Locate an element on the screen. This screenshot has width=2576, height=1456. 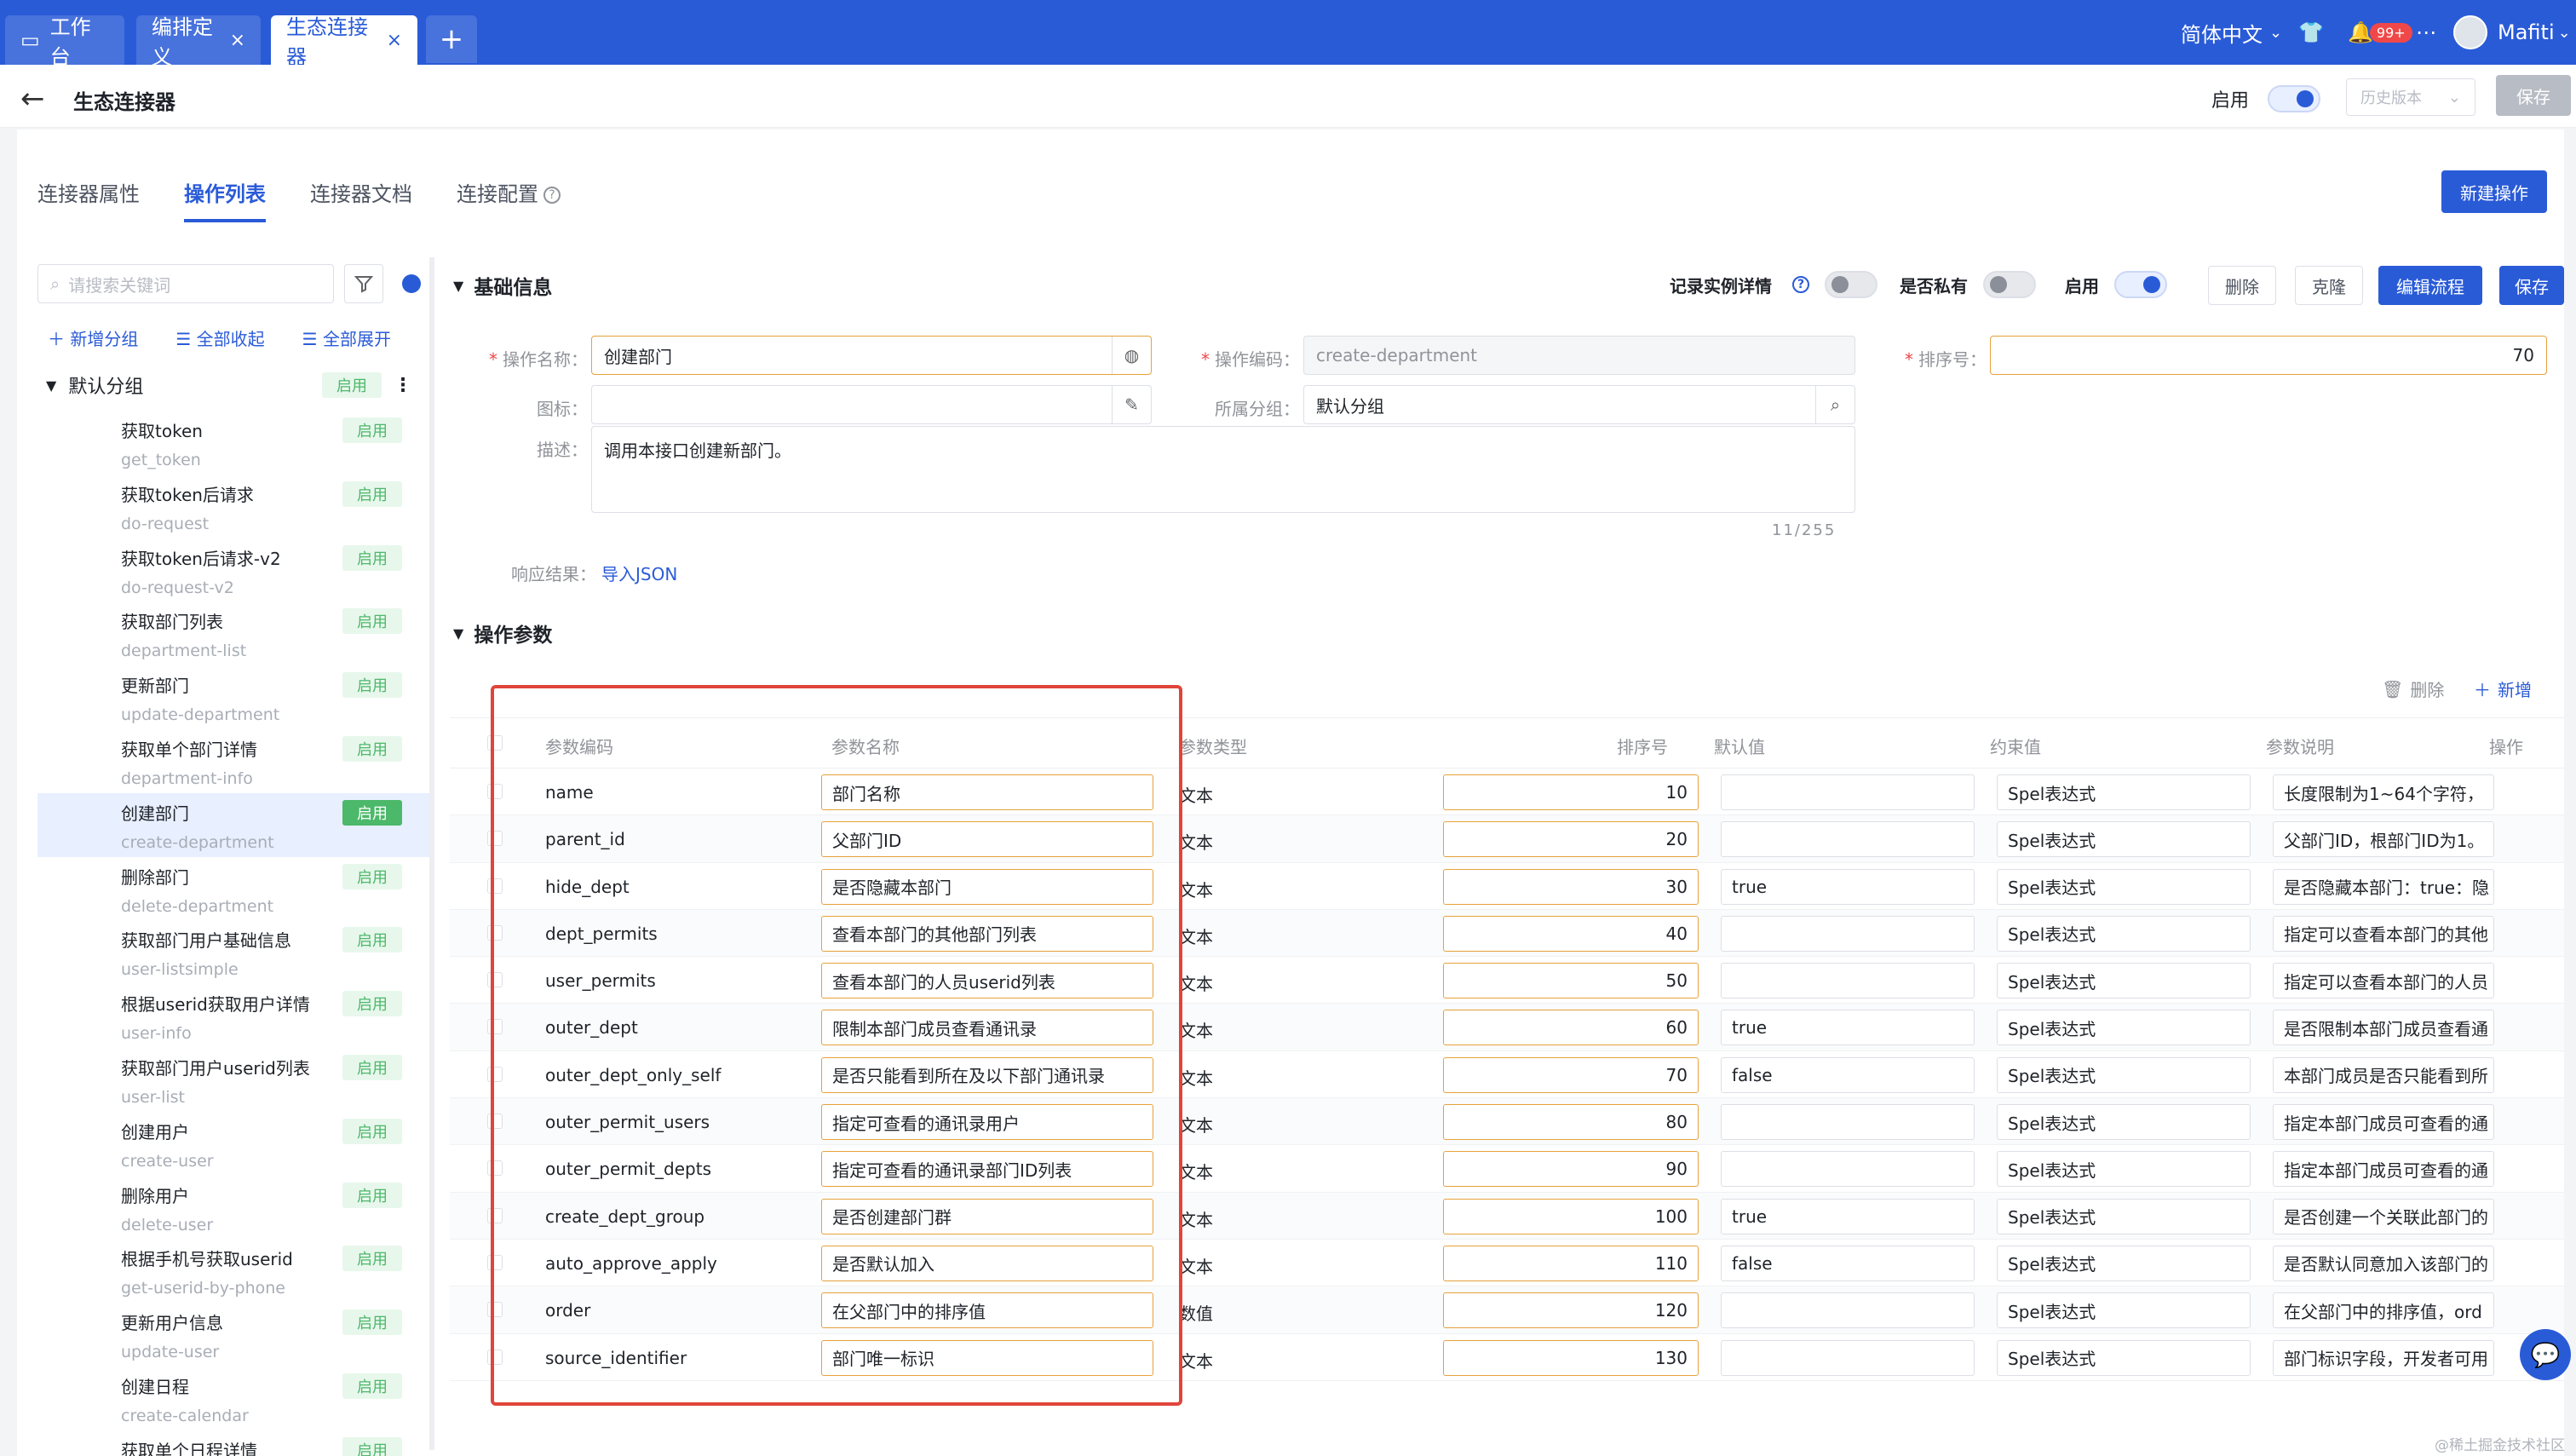
param-sort-input: 120 is located at coordinates (1571, 1310).